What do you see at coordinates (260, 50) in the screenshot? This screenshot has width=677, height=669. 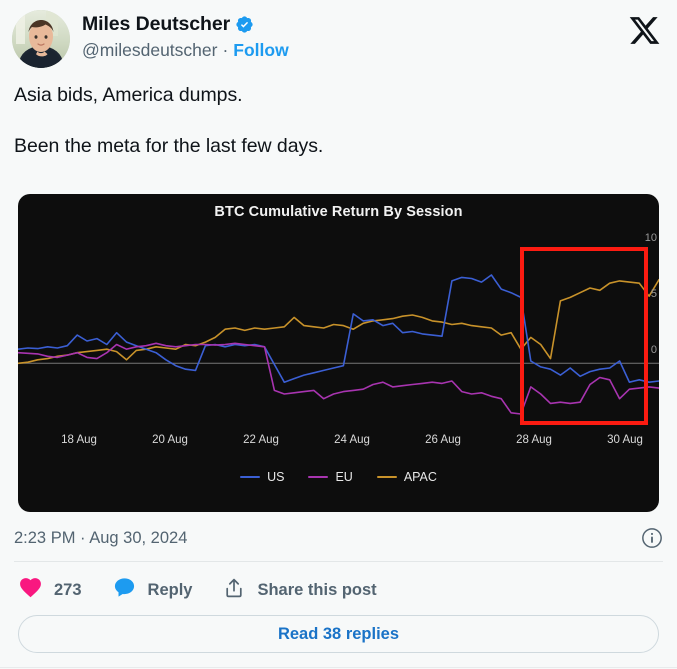 I see `follow-button: Follow` at bounding box center [260, 50].